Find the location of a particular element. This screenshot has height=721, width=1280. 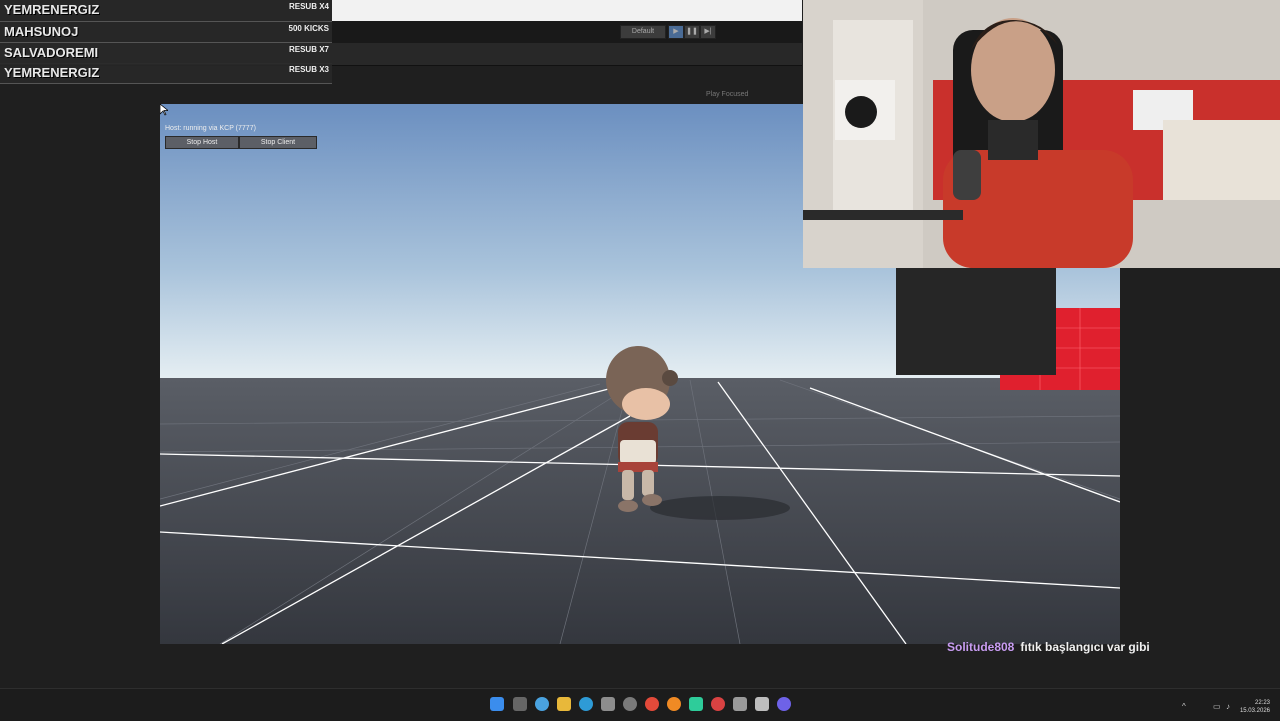

subscriber-name: MAHSUNOJ is located at coordinates (41, 31).